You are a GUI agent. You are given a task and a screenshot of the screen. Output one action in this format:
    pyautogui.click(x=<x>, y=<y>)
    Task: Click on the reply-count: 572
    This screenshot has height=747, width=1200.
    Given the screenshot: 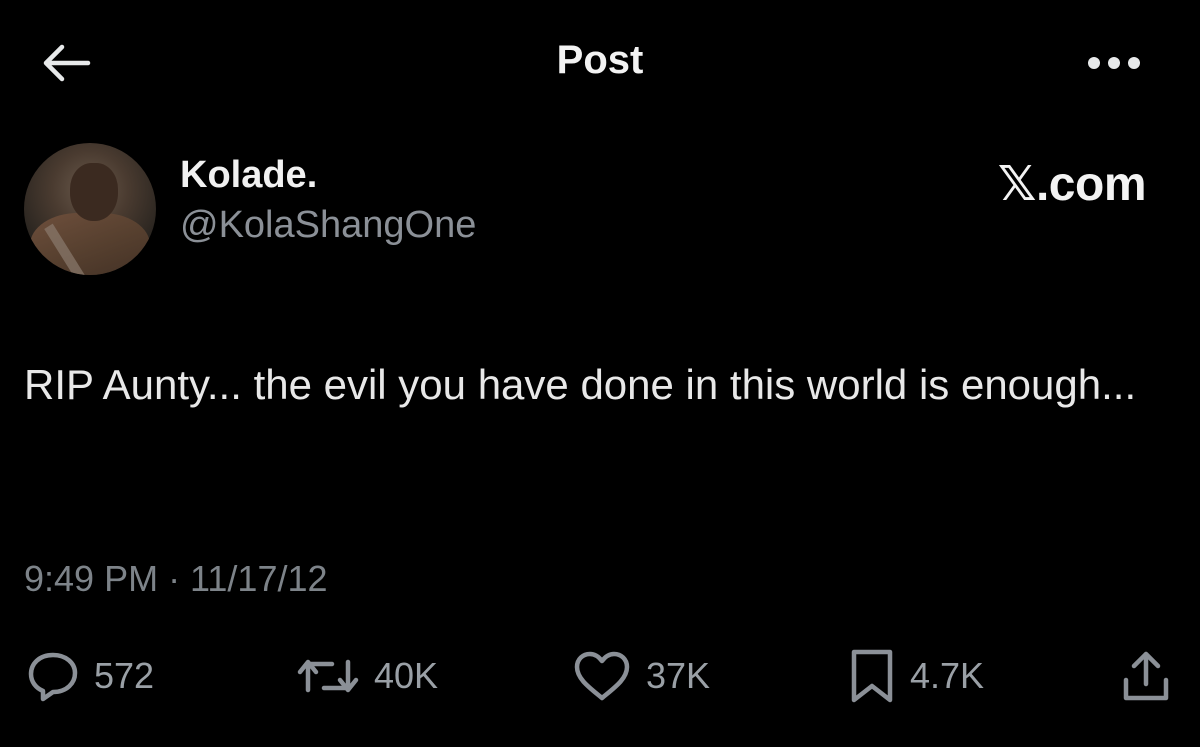 What is the action you would take?
    pyautogui.click(x=124, y=675)
    